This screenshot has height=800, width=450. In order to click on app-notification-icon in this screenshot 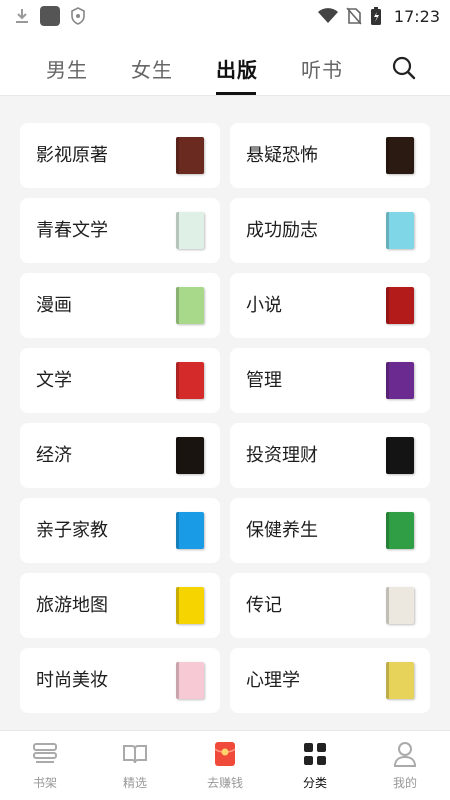, I will do `click(50, 16)`.